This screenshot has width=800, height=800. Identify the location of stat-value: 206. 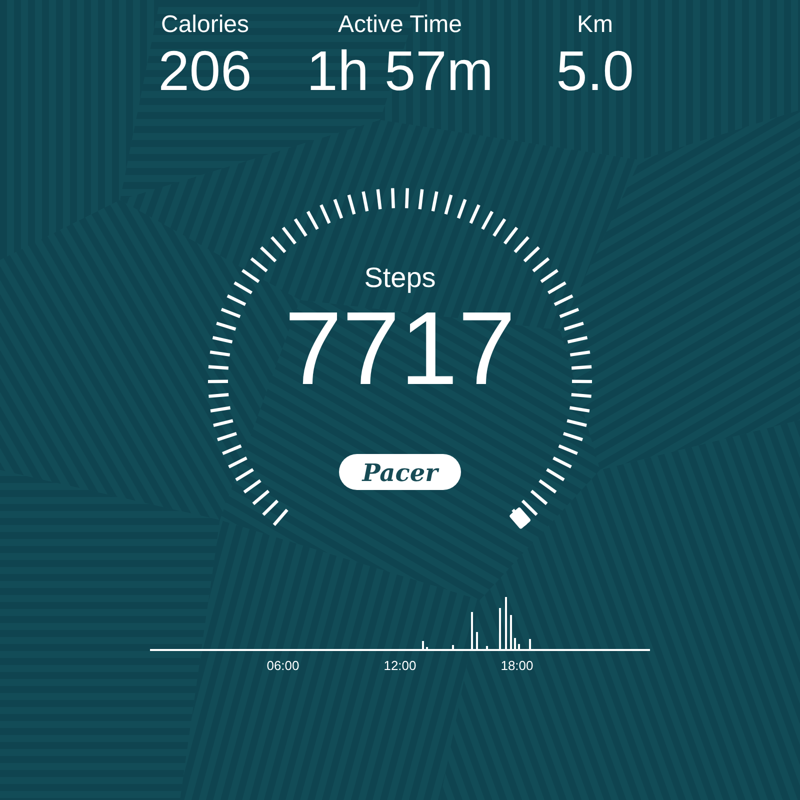
(205, 71).